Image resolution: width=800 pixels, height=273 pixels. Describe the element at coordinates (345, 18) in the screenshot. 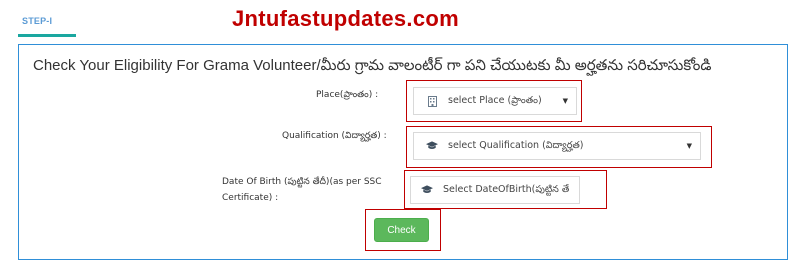

I see `watermark-text: Jntufastupdates.com` at that location.